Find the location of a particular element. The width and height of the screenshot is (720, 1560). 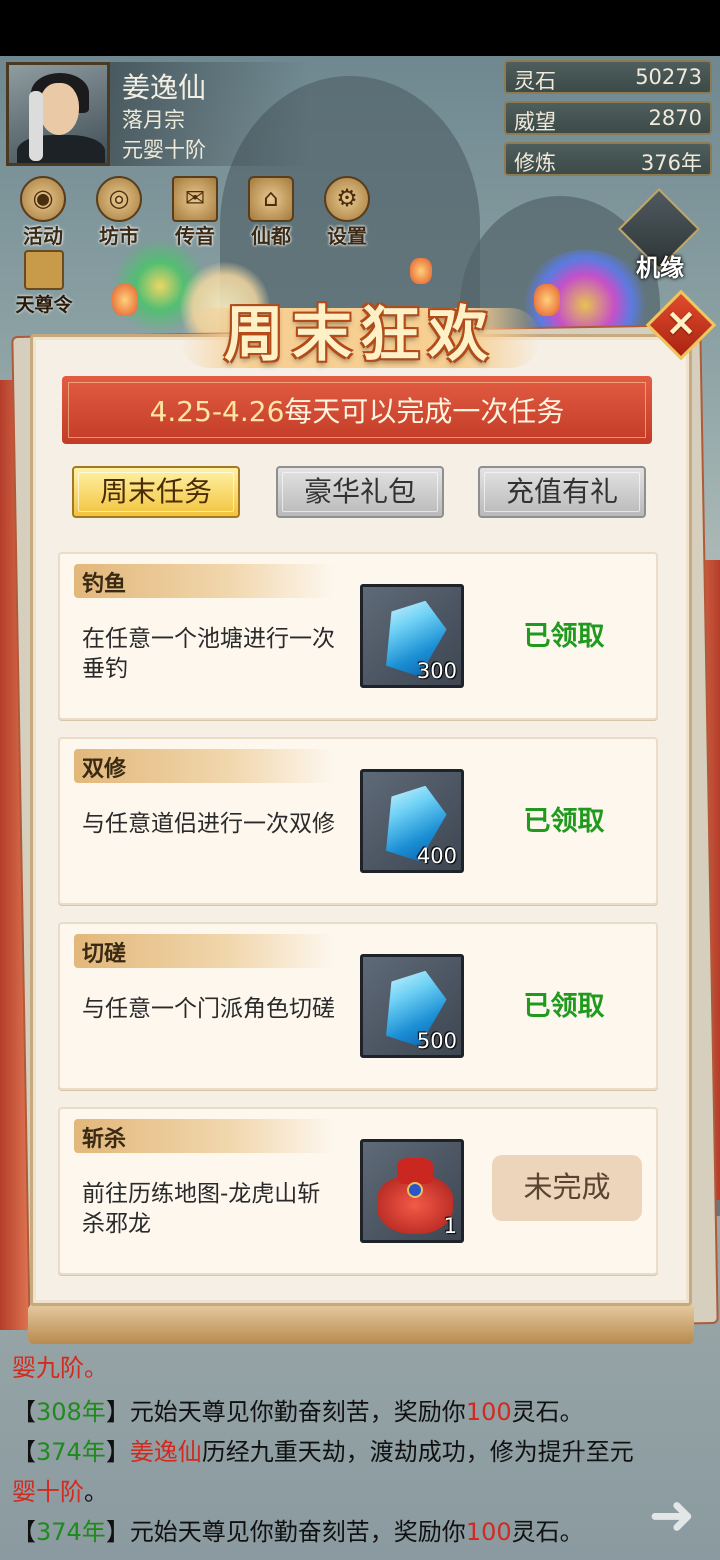

tab-label: 周末任务 is located at coordinates (155, 491).